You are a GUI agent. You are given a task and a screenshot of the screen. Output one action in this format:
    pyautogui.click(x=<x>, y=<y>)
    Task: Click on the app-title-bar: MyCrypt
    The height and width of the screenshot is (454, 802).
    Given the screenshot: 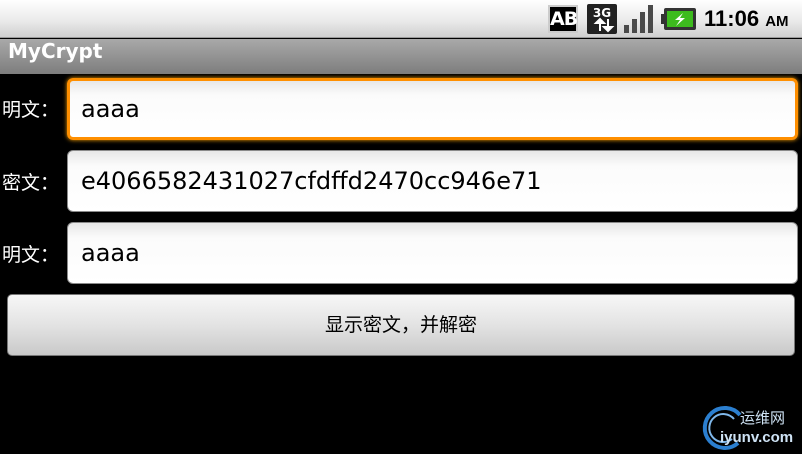 What is the action you would take?
    pyautogui.click(x=401, y=56)
    